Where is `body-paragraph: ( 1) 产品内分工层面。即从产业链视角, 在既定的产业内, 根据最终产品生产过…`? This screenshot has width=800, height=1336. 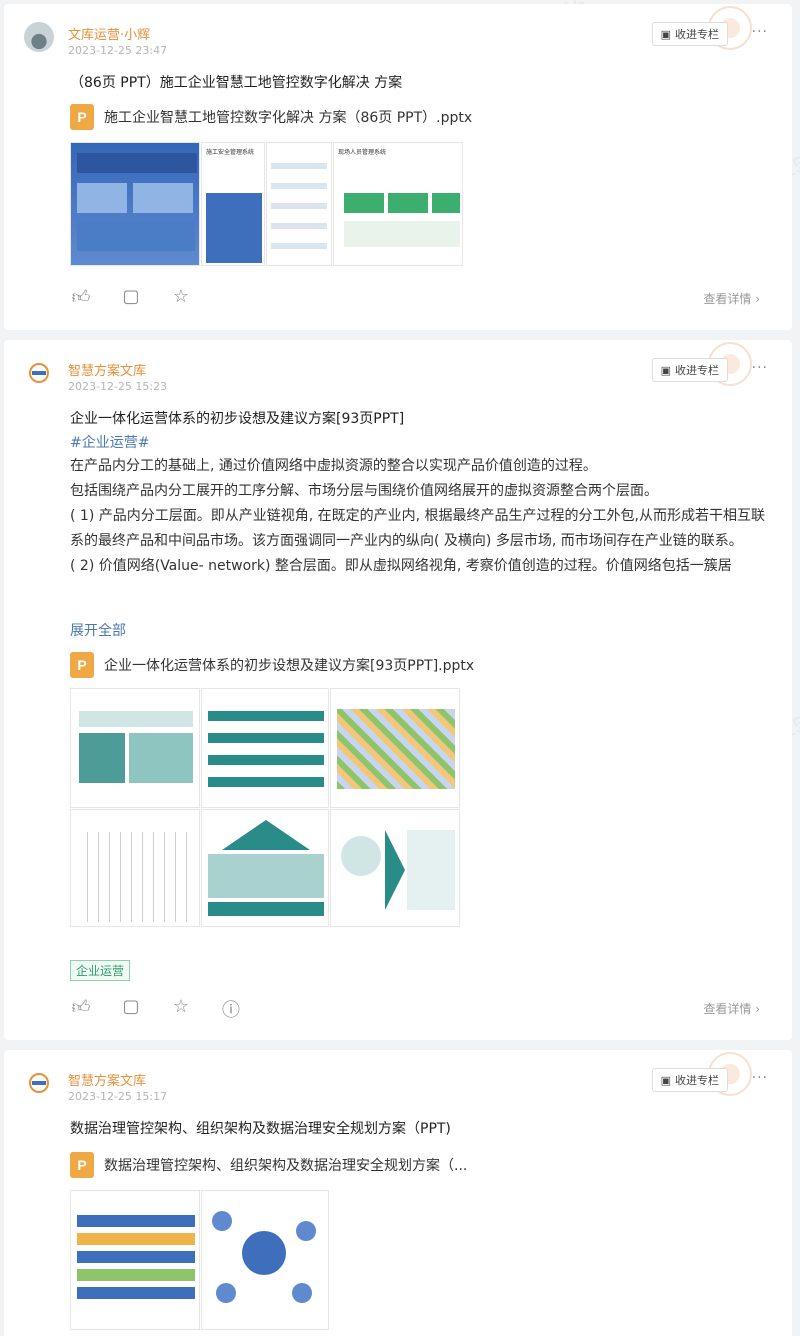 body-paragraph: ( 1) 产品内分工层面。即从产业链视角, 在既定的产业内, 根据最终产品生产过… is located at coordinates (417, 528).